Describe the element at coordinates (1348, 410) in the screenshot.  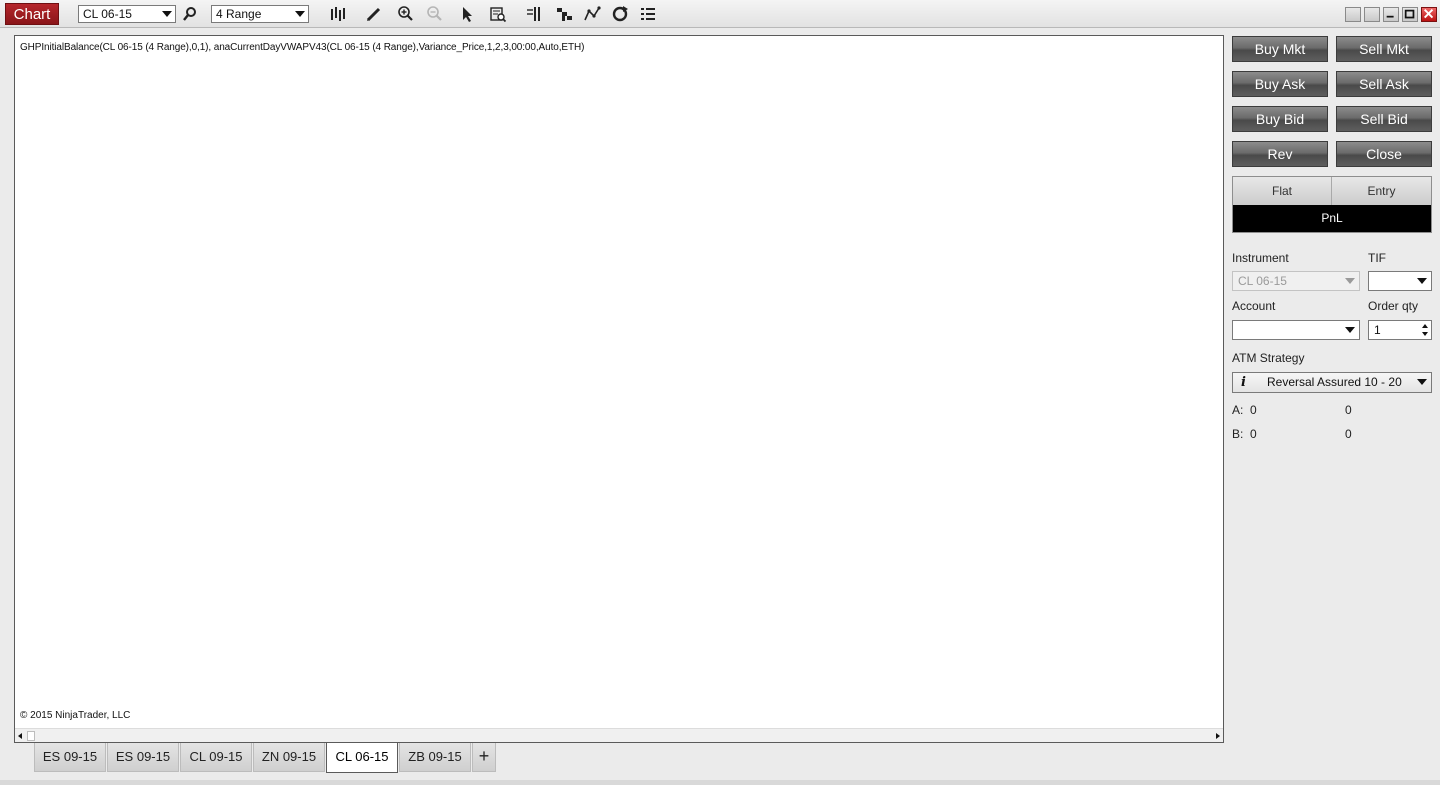
I see `stat-a-value-2: 0` at that location.